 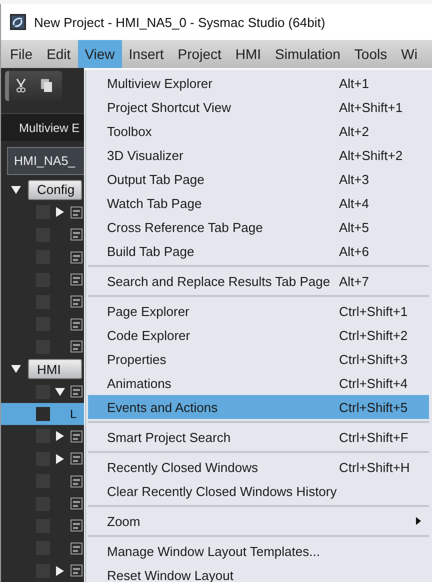 I want to click on menu-item: Output Tab Page Alt+3, so click(x=258, y=179).